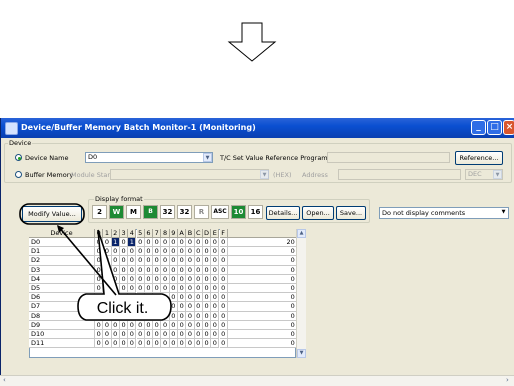  What do you see at coordinates (494, 127) in the screenshot?
I see `maximize-button: □` at bounding box center [494, 127].